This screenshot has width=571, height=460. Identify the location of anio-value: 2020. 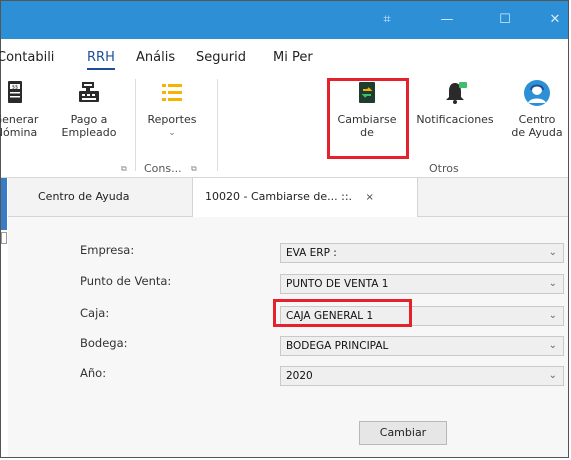
(299, 376).